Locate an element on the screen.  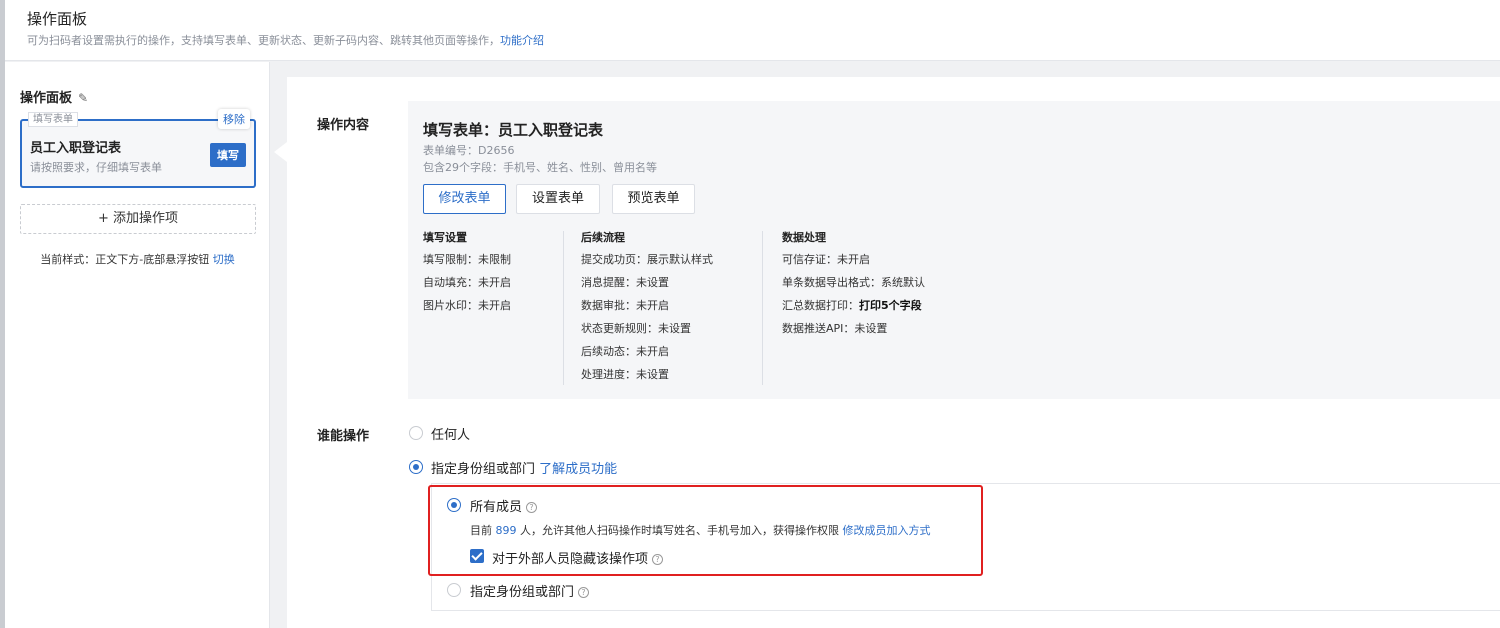
card-desc: 请按照要求，仔细填写表单 is located at coordinates (96, 167).